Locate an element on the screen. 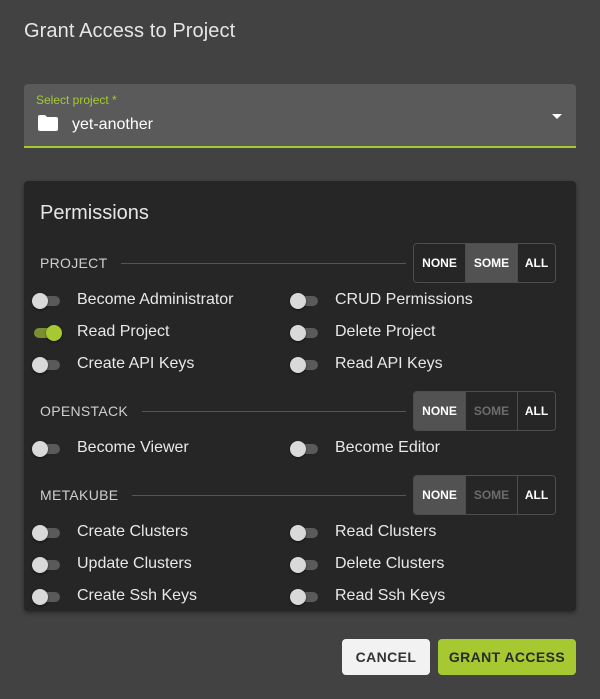 The image size is (600, 699). perm-label: Create Ssh Keys is located at coordinates (137, 595).